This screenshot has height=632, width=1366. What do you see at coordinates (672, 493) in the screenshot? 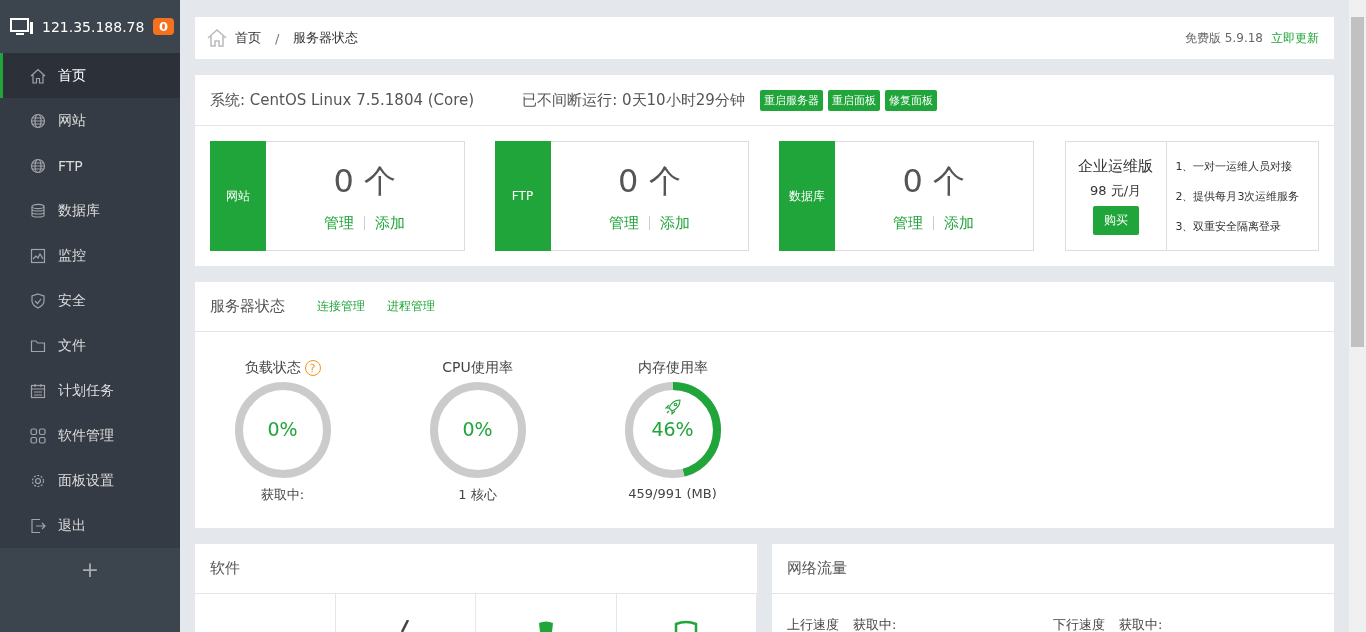
I see `gauge-detail: 459/991 (MB)` at bounding box center [672, 493].